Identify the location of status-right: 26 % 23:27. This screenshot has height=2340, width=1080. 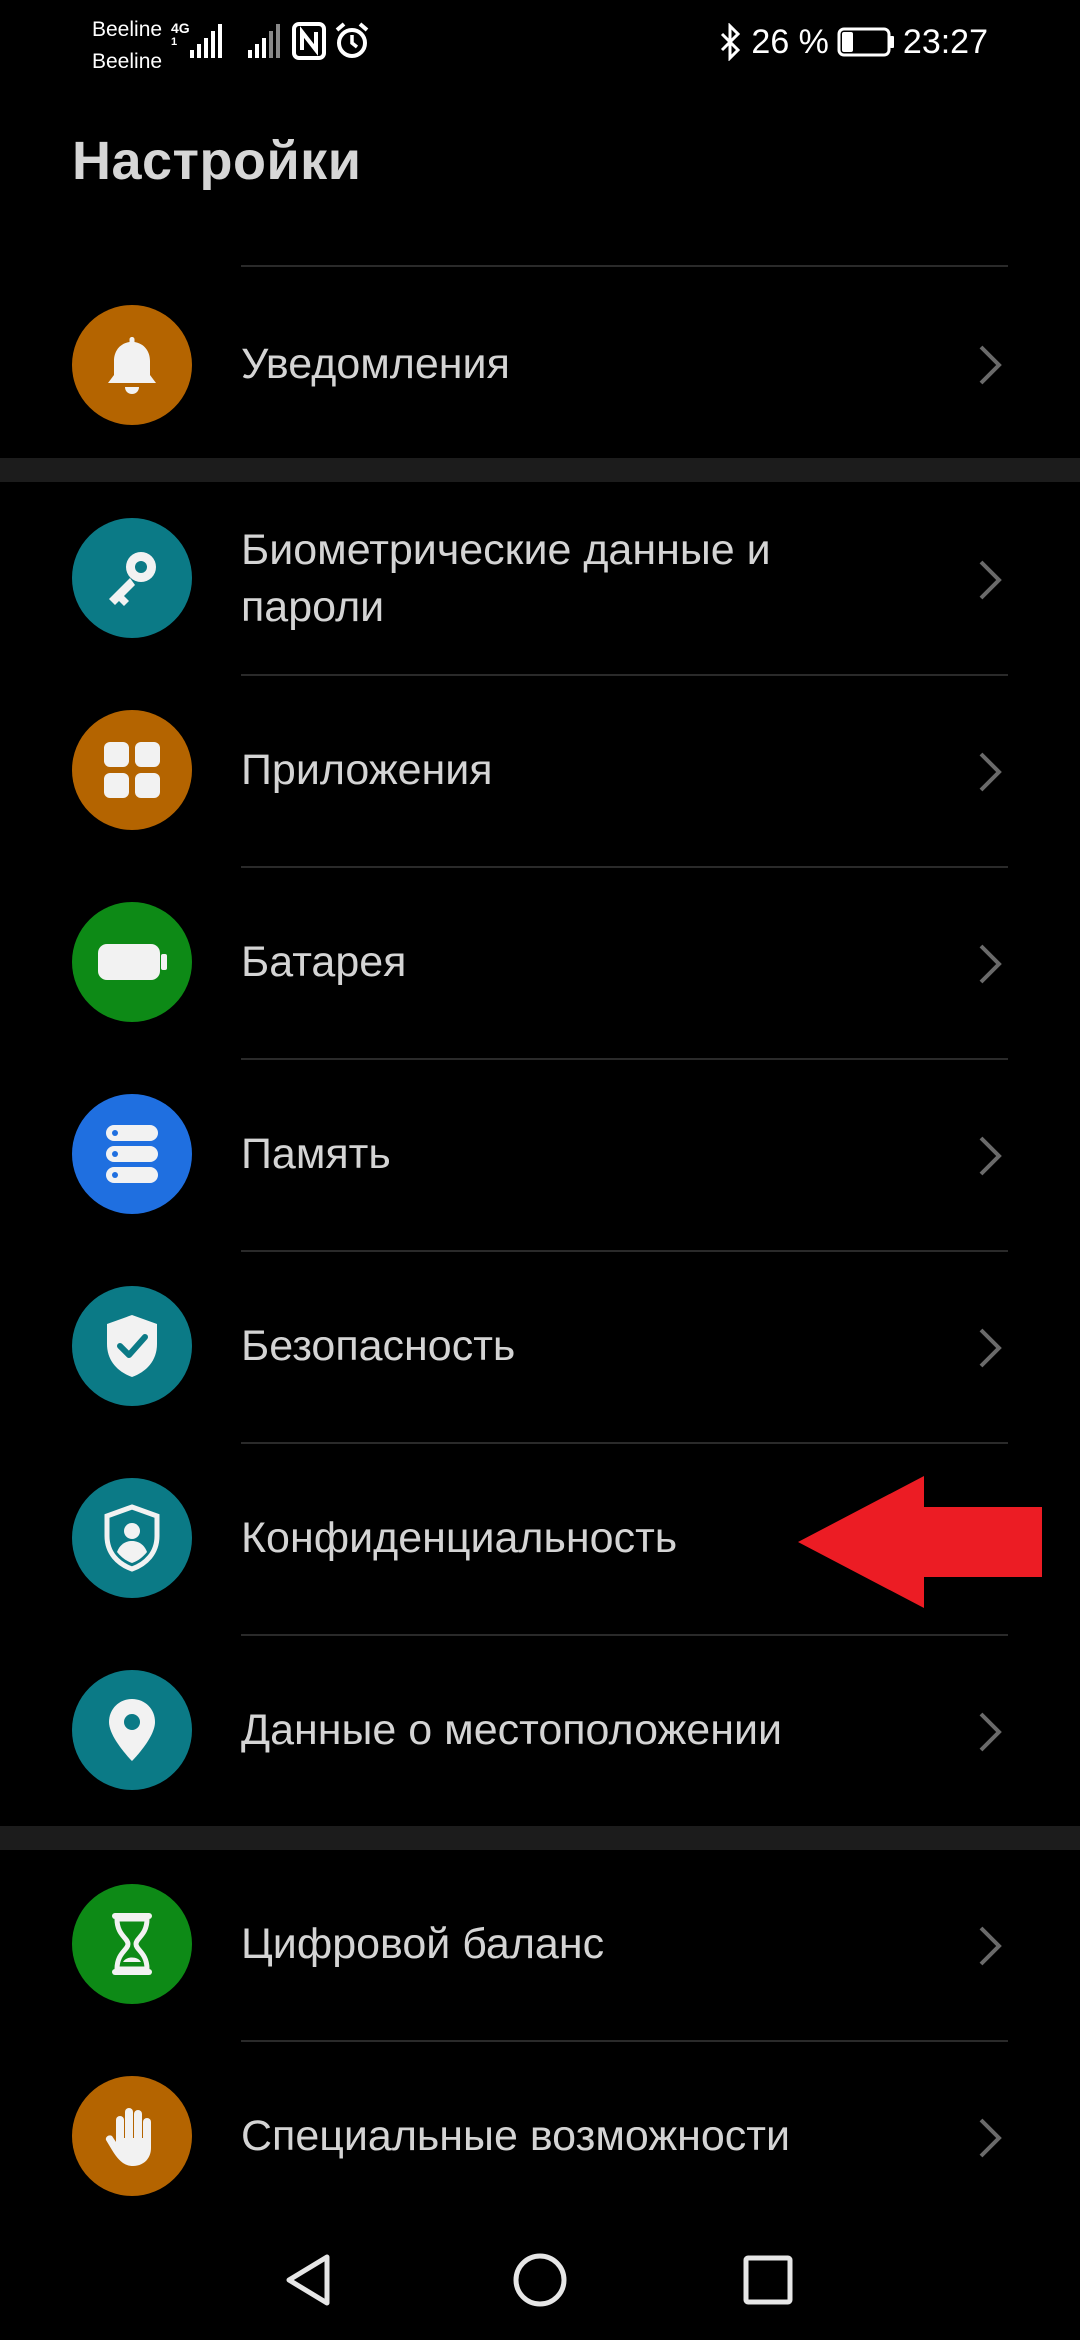
(853, 42).